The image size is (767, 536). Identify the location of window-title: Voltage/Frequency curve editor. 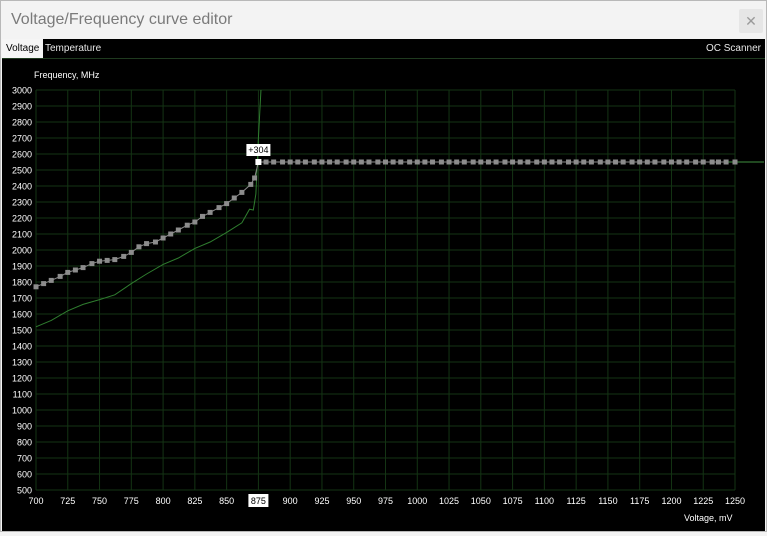
(122, 19).